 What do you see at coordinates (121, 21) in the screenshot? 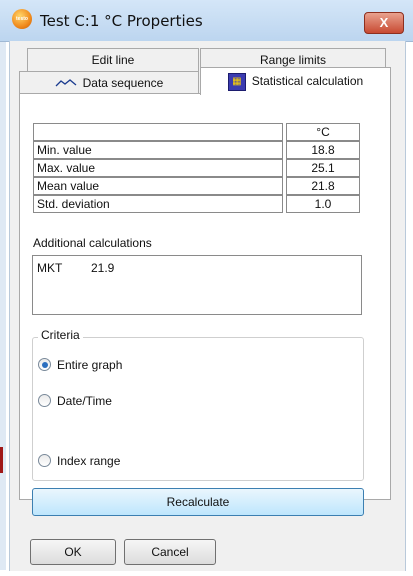
I see `window-title: Test C:1 °C Properties` at bounding box center [121, 21].